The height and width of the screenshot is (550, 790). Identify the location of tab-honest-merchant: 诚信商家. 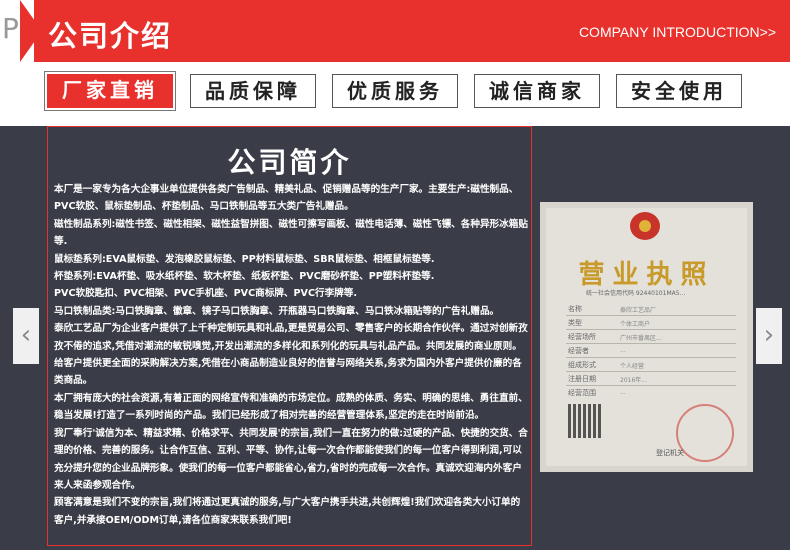
(537, 91).